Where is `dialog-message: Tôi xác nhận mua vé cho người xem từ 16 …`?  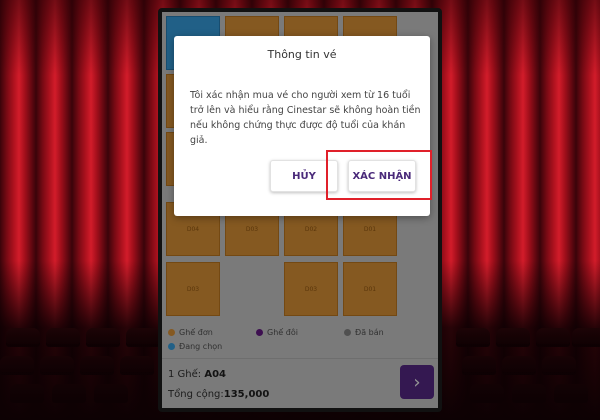 dialog-message: Tôi xác nhận mua vé cho người xem từ 16 … is located at coordinates (305, 118).